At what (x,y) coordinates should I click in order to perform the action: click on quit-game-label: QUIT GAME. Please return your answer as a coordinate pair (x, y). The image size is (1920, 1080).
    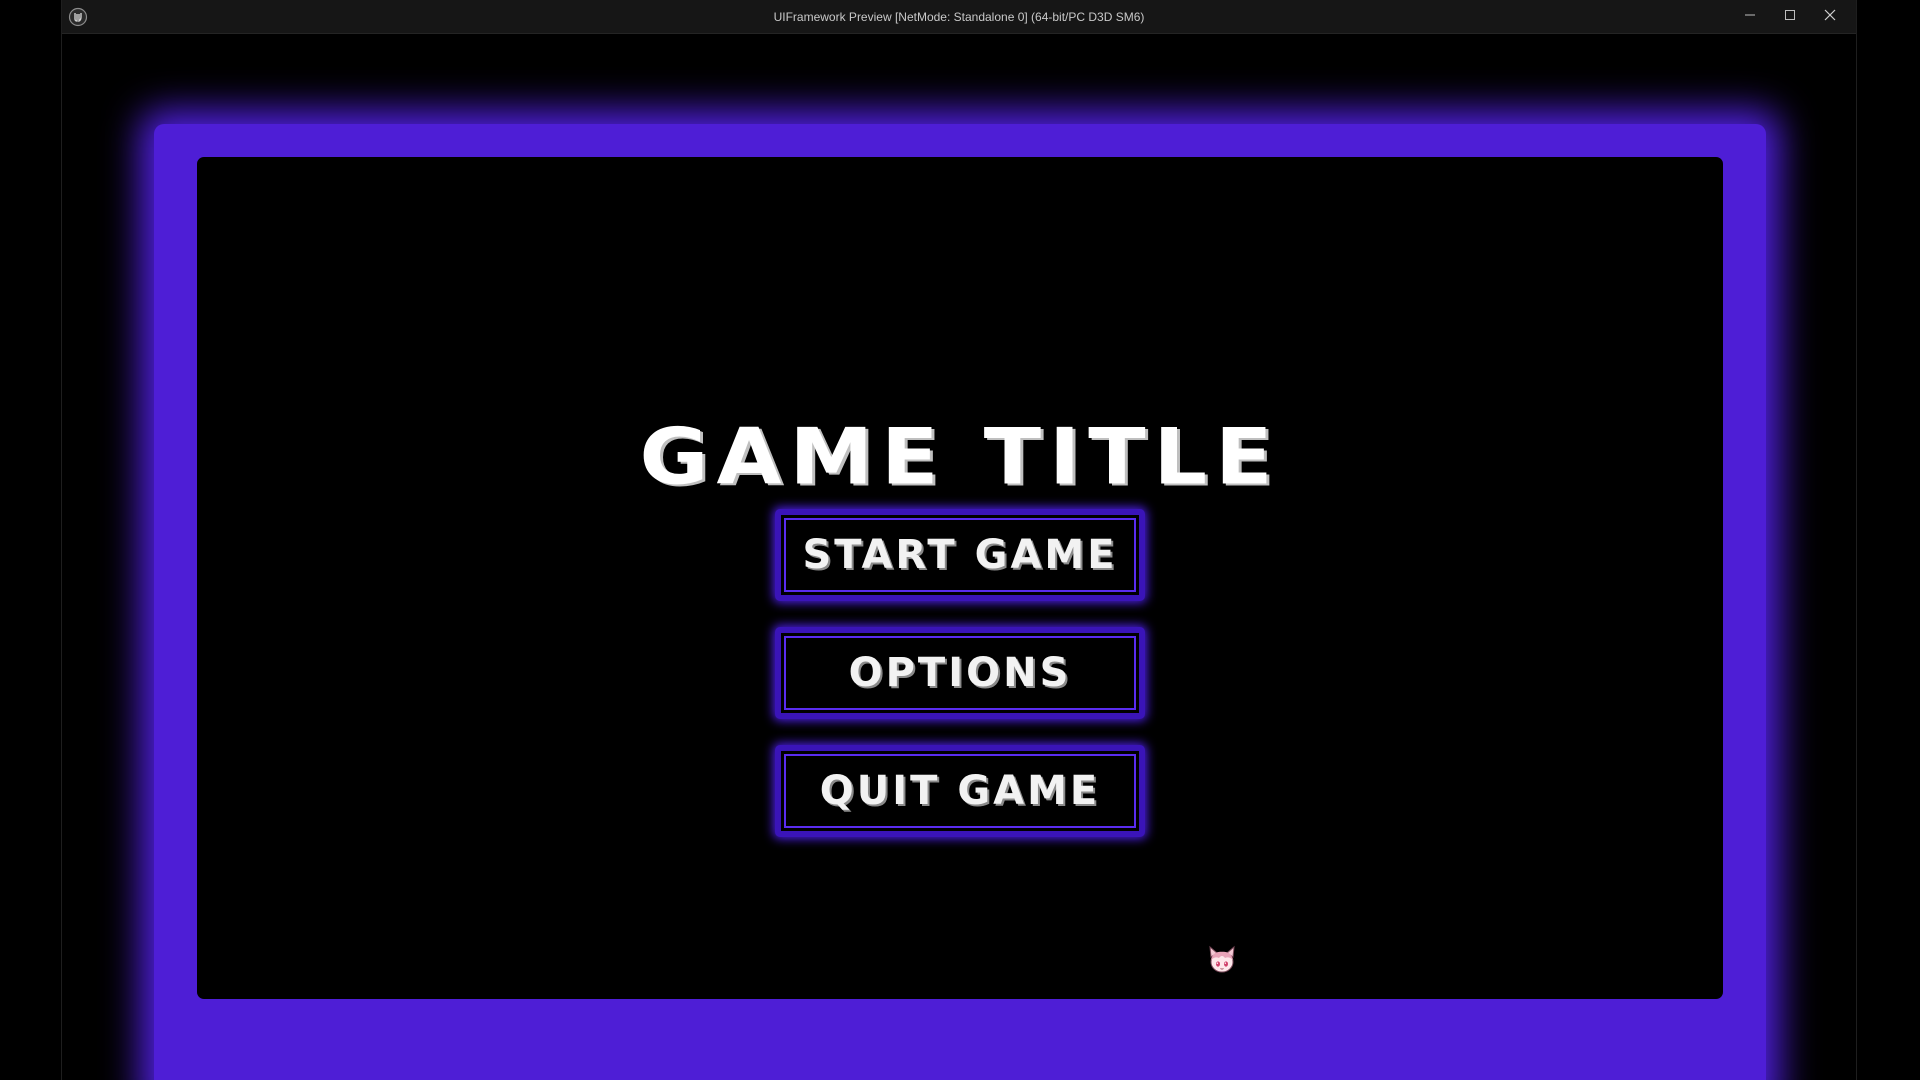
    Looking at the image, I should click on (960, 791).